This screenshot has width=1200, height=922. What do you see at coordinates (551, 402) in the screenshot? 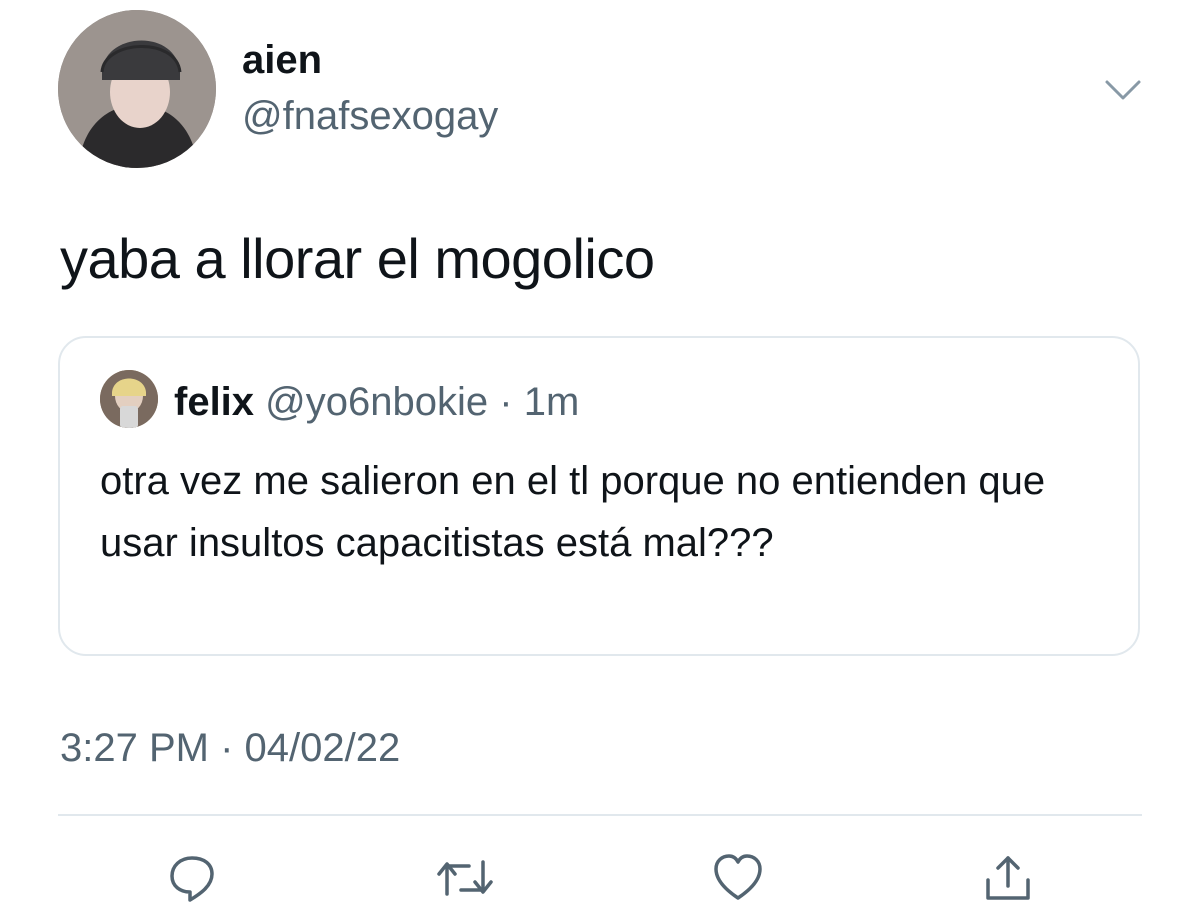
I see `quoted-time: 1m` at bounding box center [551, 402].